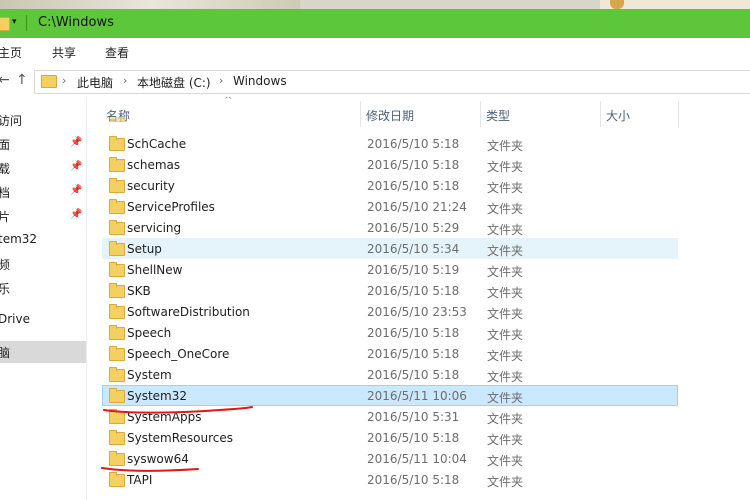 The height and width of the screenshot is (500, 750). I want to click on title-separator, so click(26, 23).